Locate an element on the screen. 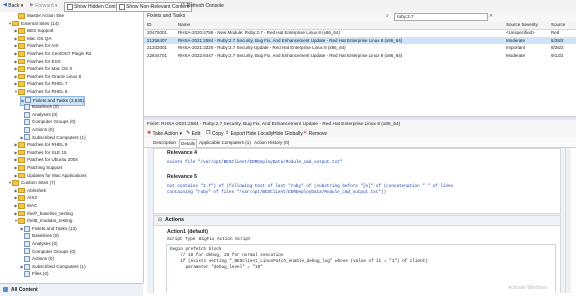 This screenshot has width=576, height=296. cell-source: 6/28/2 is located at coordinates (557, 40).